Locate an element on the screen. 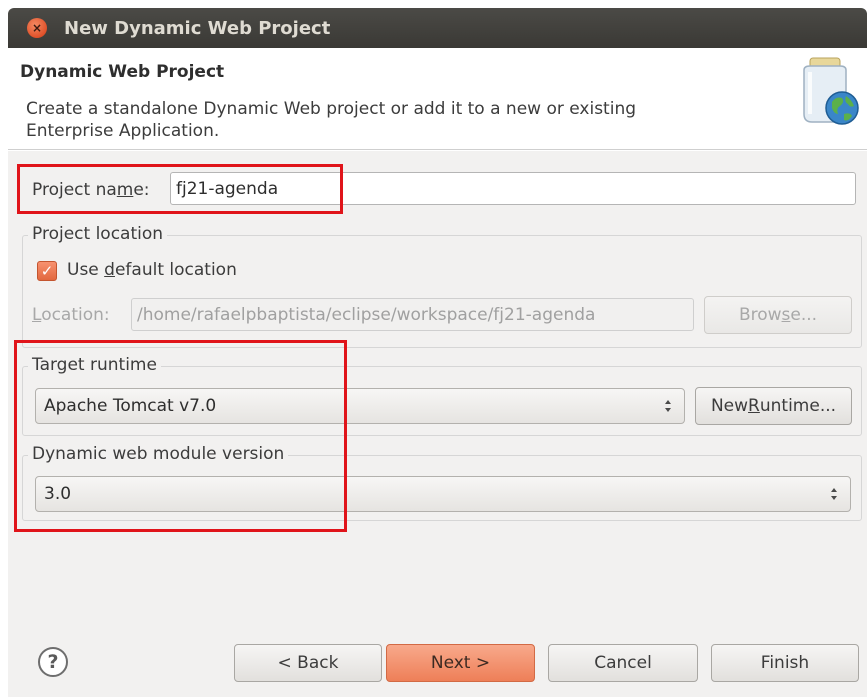 This screenshot has height=697, width=867. cancel-button: Cancel is located at coordinates (623, 663).